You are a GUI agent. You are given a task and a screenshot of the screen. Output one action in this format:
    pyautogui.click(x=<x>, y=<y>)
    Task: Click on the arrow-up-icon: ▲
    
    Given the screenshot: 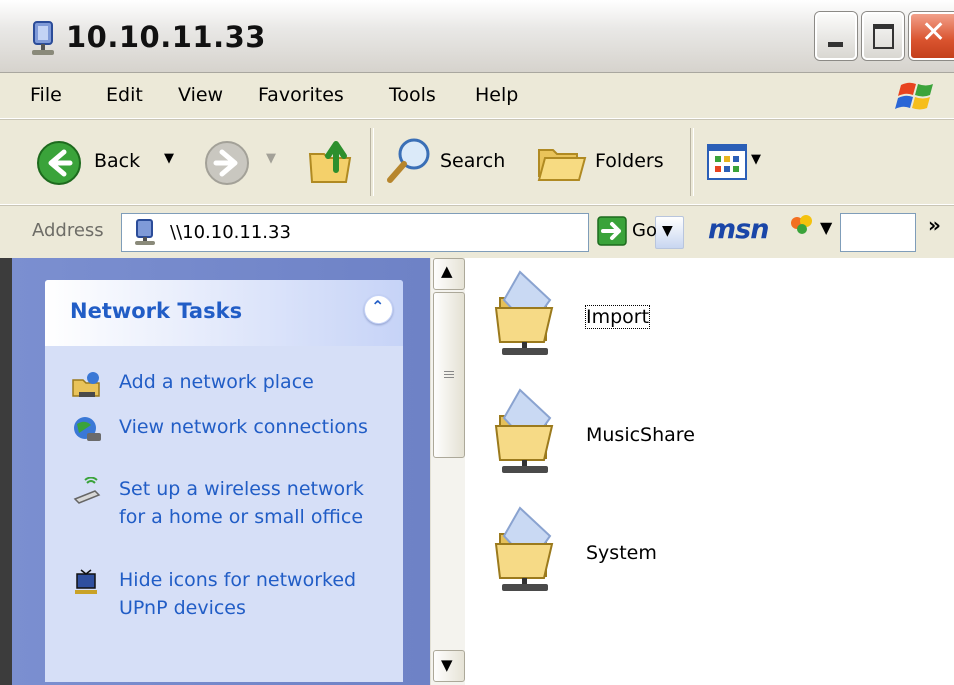 What is the action you would take?
    pyautogui.click(x=447, y=271)
    